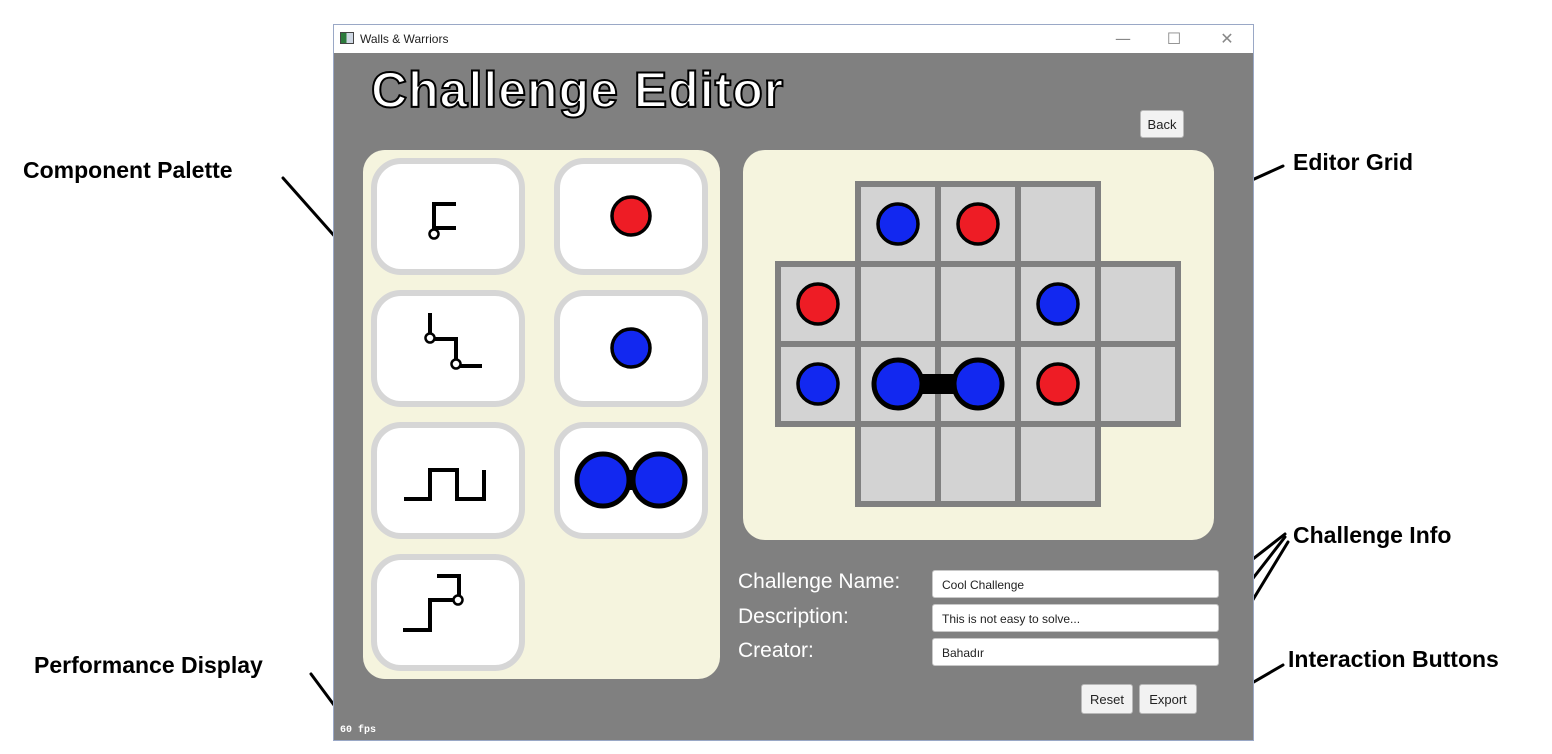 The image size is (1552, 754). Describe the element at coordinates (577, 90) in the screenshot. I see `page-title: Challenge Editor` at that location.